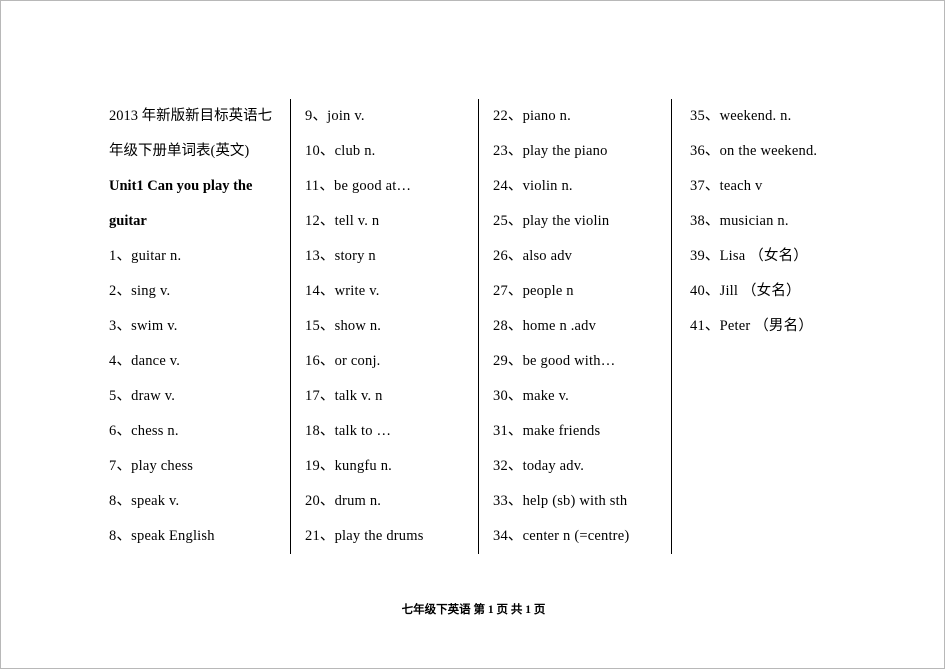 The height and width of the screenshot is (669, 945). I want to click on word-entry: 37、teach v, so click(726, 186).